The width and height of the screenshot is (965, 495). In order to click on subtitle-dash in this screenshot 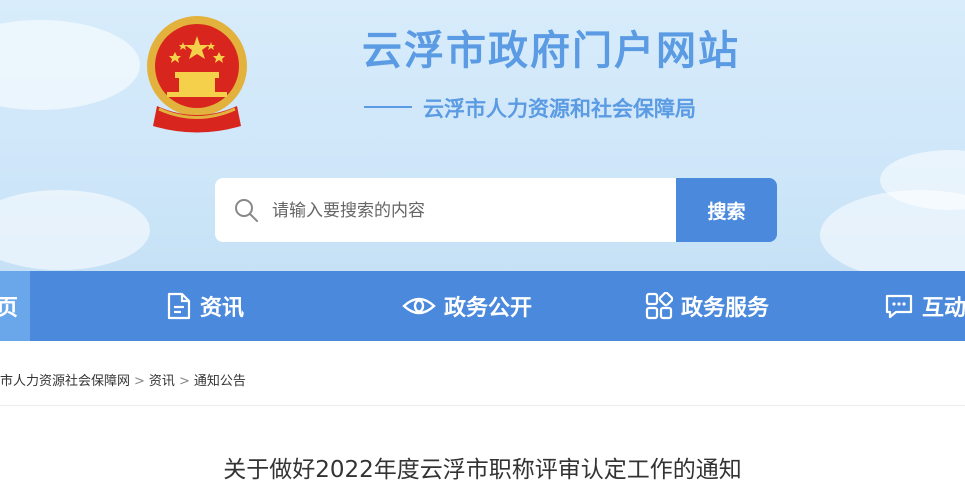, I will do `click(388, 107)`.